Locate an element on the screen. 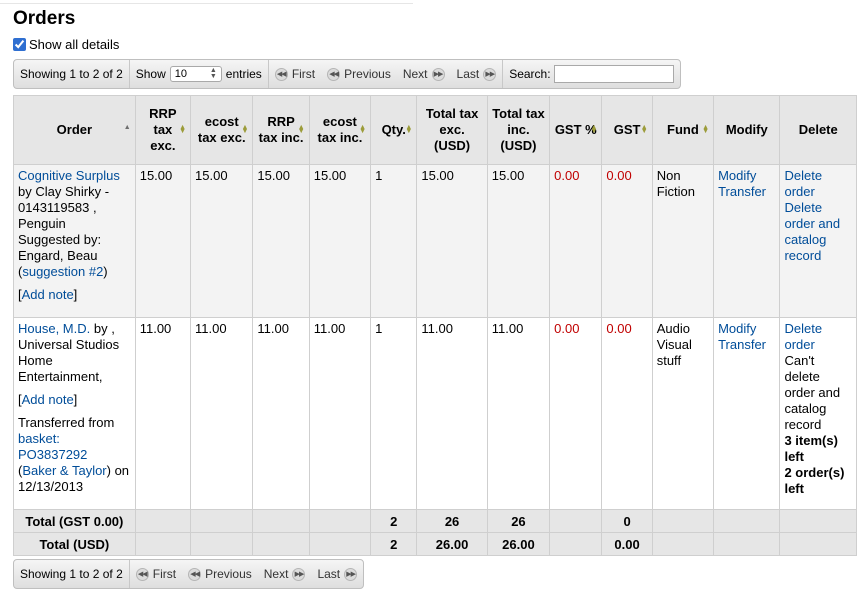  col-total-exc-label: Total tax exc. (USD) is located at coordinates (452, 129).